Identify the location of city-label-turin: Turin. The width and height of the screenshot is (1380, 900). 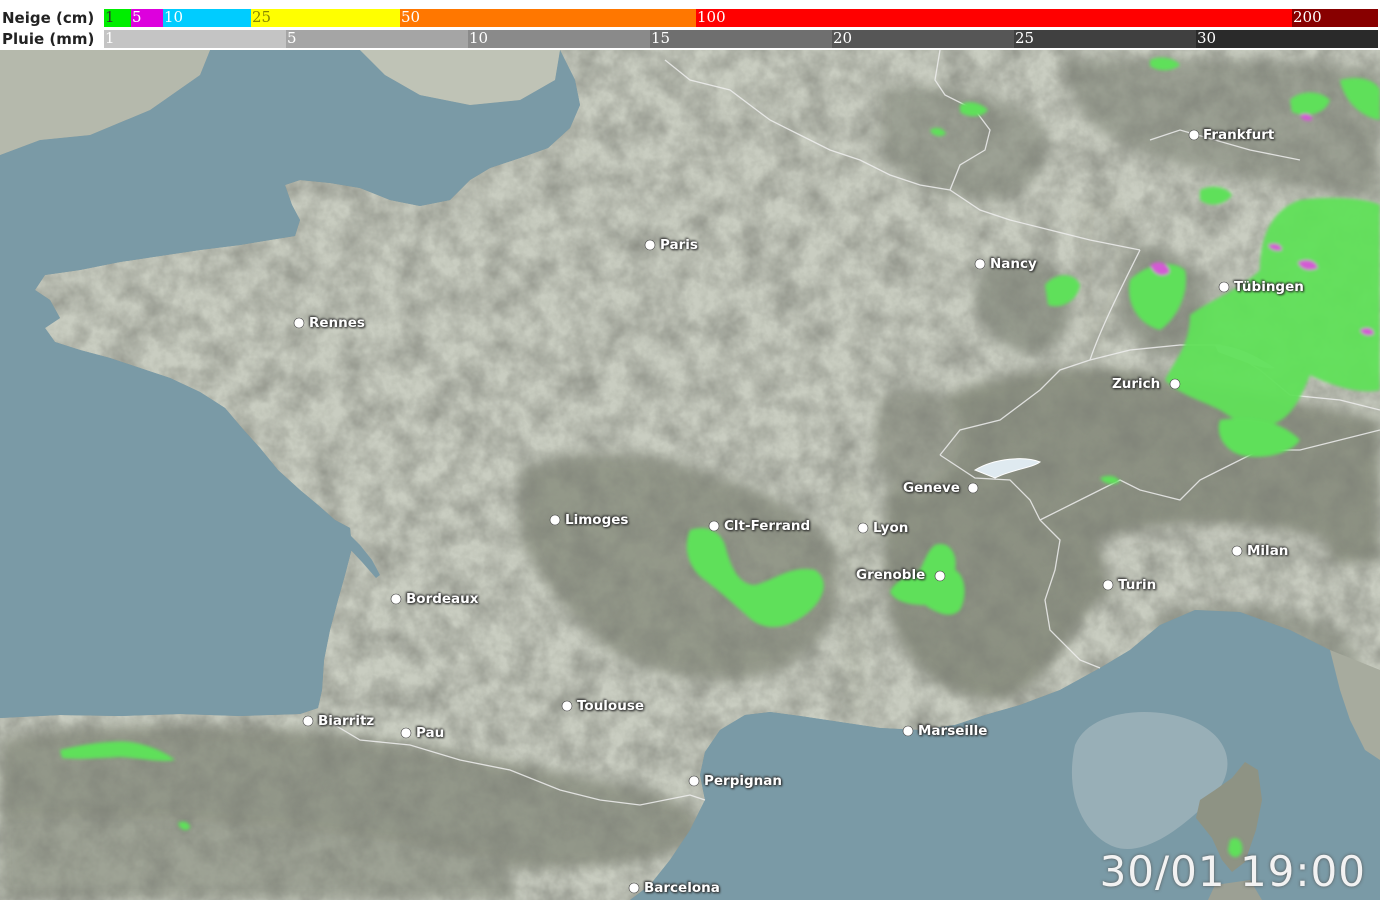
(1137, 585).